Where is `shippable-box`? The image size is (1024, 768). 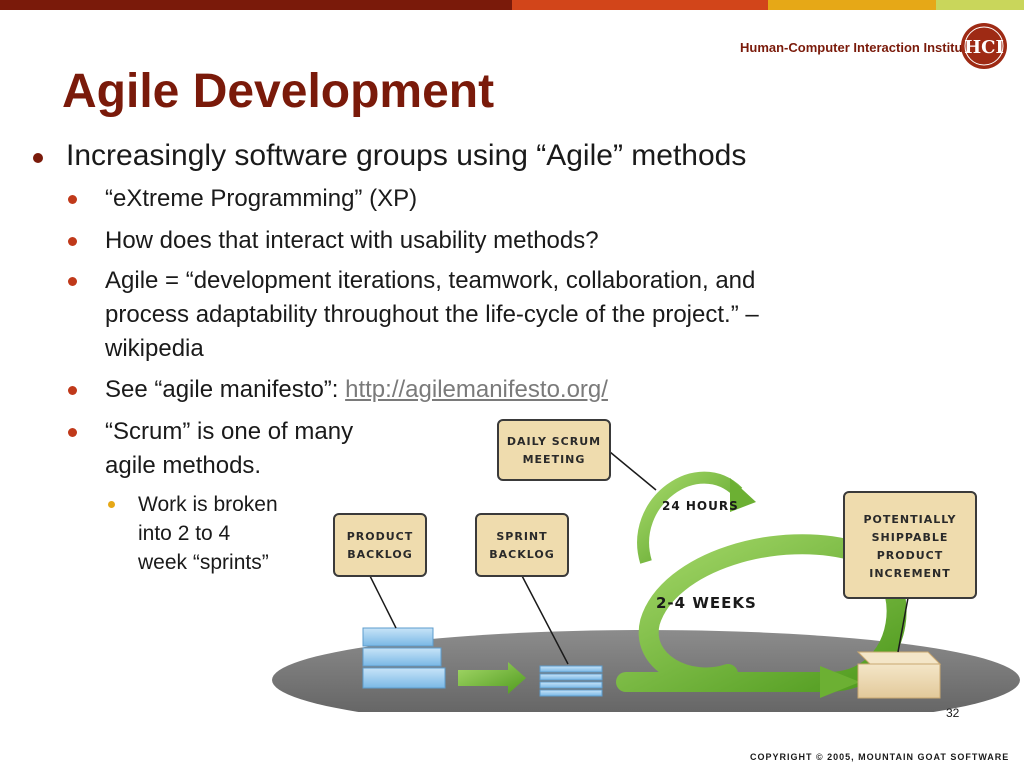 shippable-box is located at coordinates (899, 675).